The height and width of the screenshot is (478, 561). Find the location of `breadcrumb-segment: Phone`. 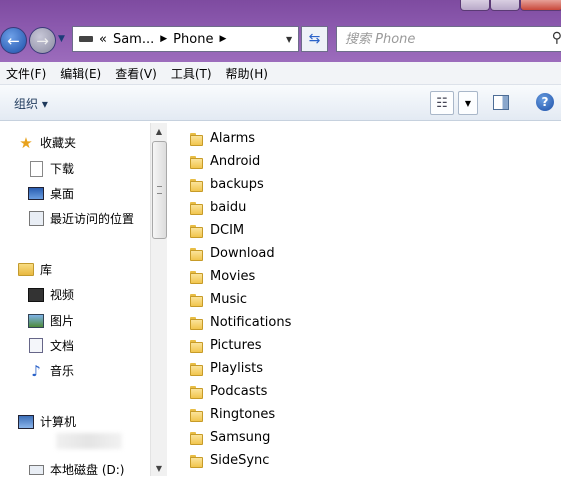

breadcrumb-segment: Phone is located at coordinates (193, 39).